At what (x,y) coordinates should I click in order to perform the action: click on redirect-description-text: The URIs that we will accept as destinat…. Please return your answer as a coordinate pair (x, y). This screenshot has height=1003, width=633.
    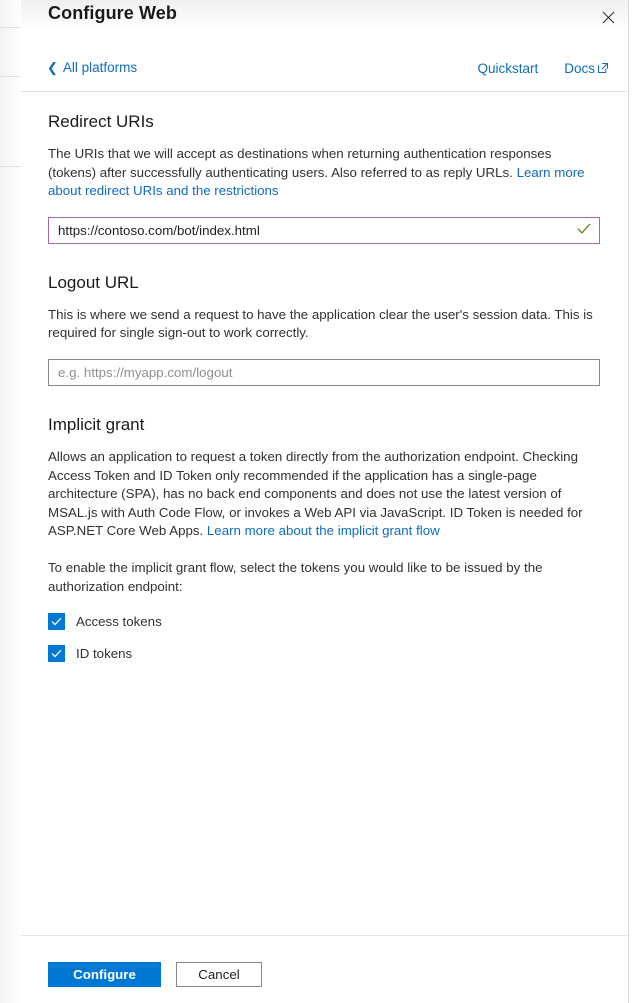
    Looking at the image, I should click on (300, 163).